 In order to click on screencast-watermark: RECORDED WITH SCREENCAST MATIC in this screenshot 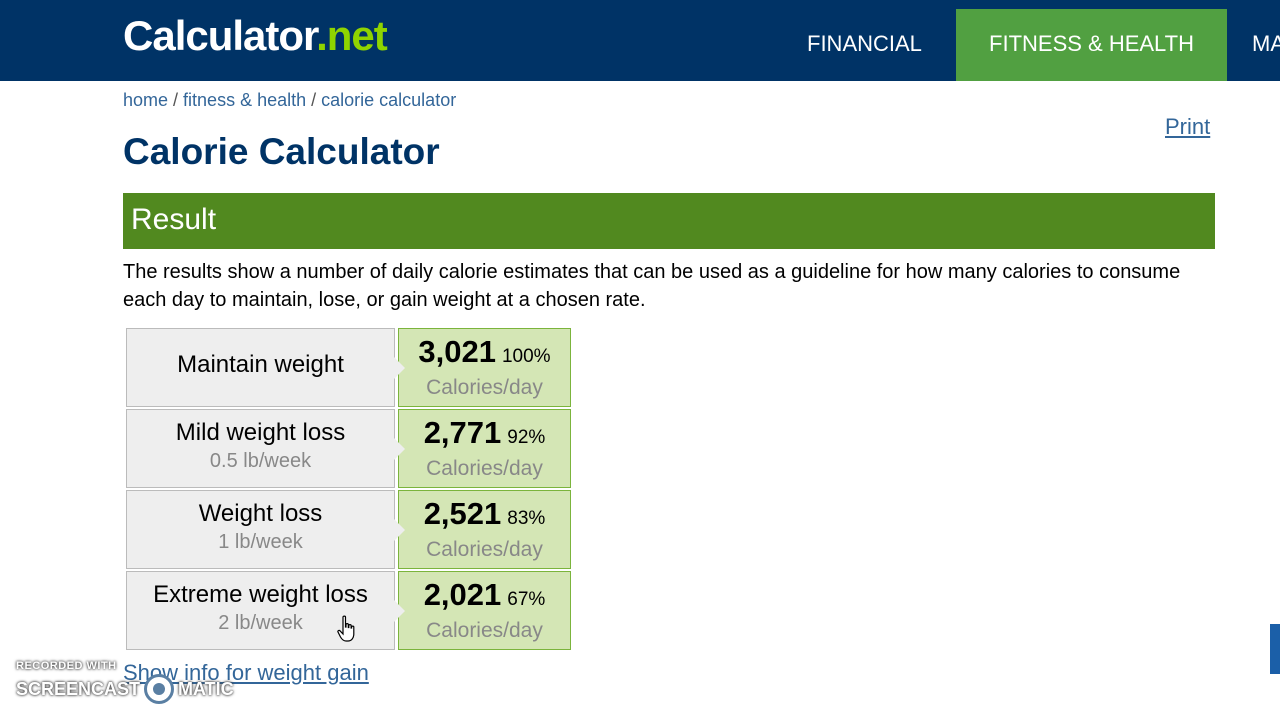, I will do `click(125, 682)`.